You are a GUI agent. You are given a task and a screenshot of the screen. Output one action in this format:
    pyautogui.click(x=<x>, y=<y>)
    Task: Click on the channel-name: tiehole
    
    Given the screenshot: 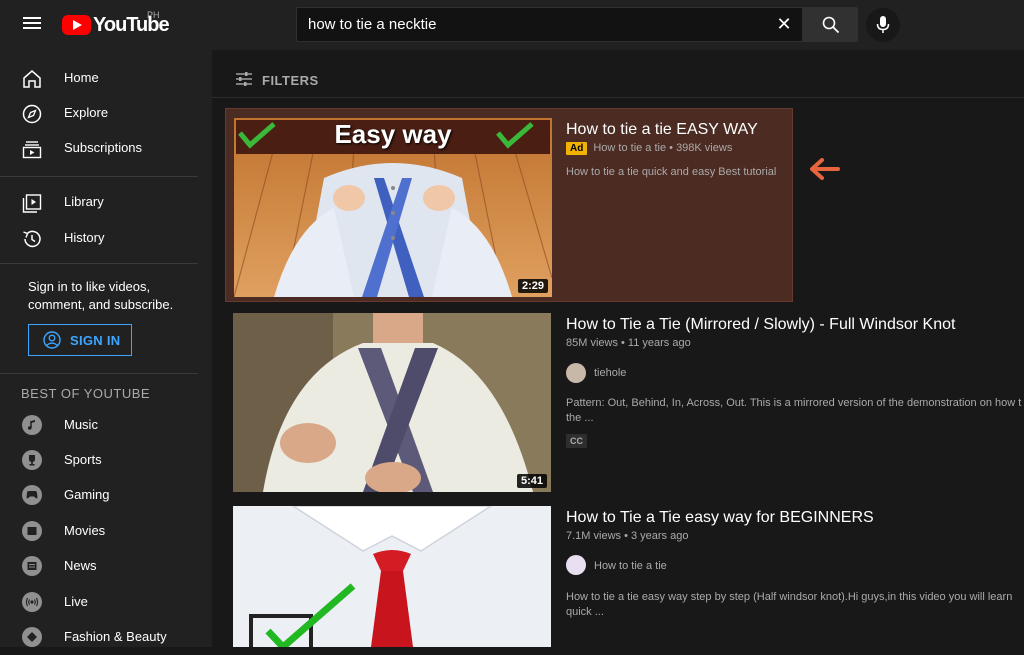 What is the action you would take?
    pyautogui.click(x=610, y=373)
    